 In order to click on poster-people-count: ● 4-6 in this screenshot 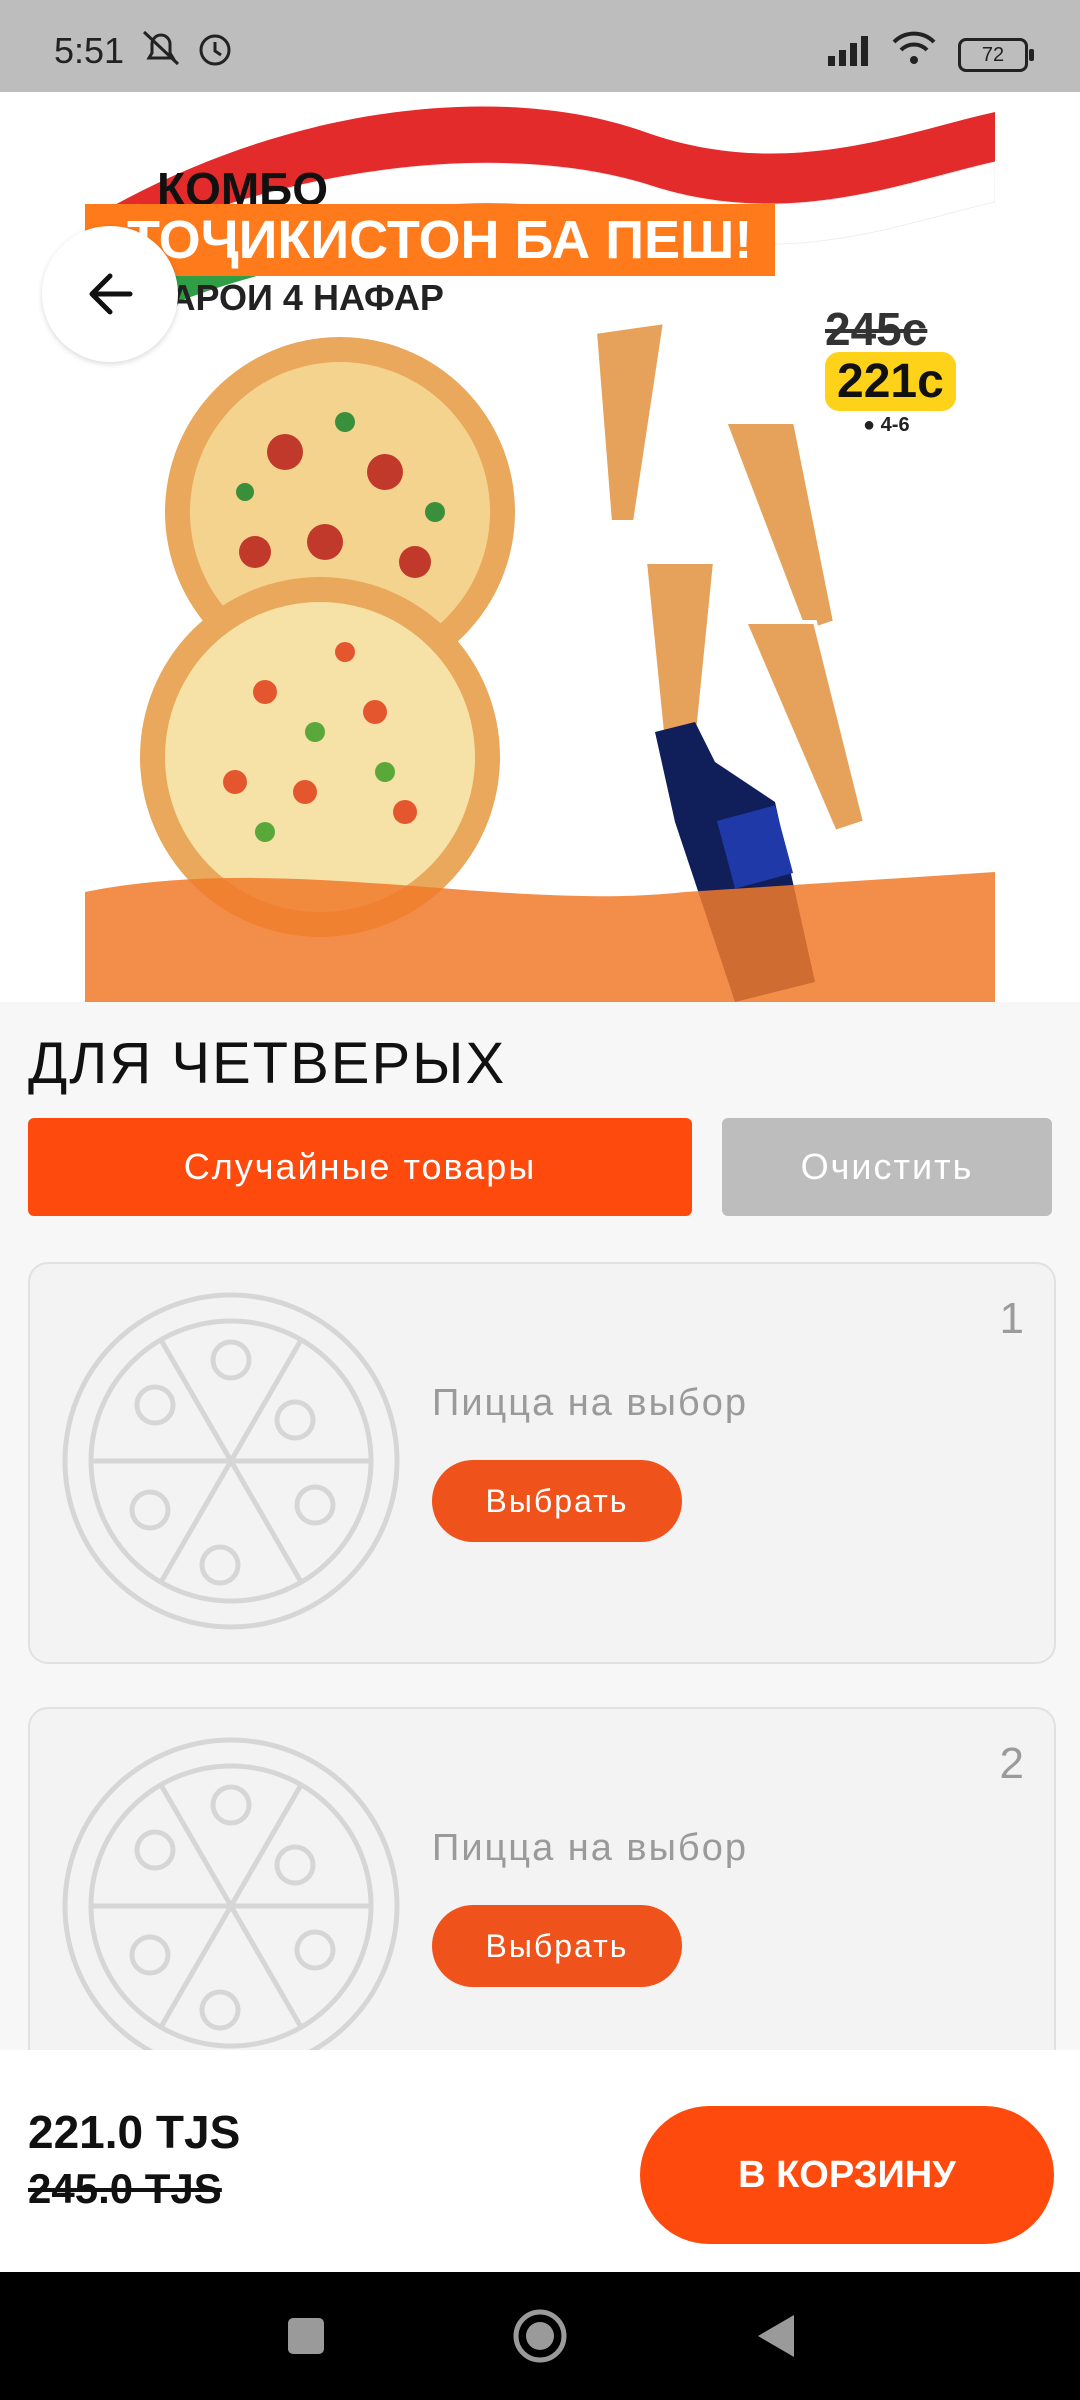, I will do `click(886, 425)`.